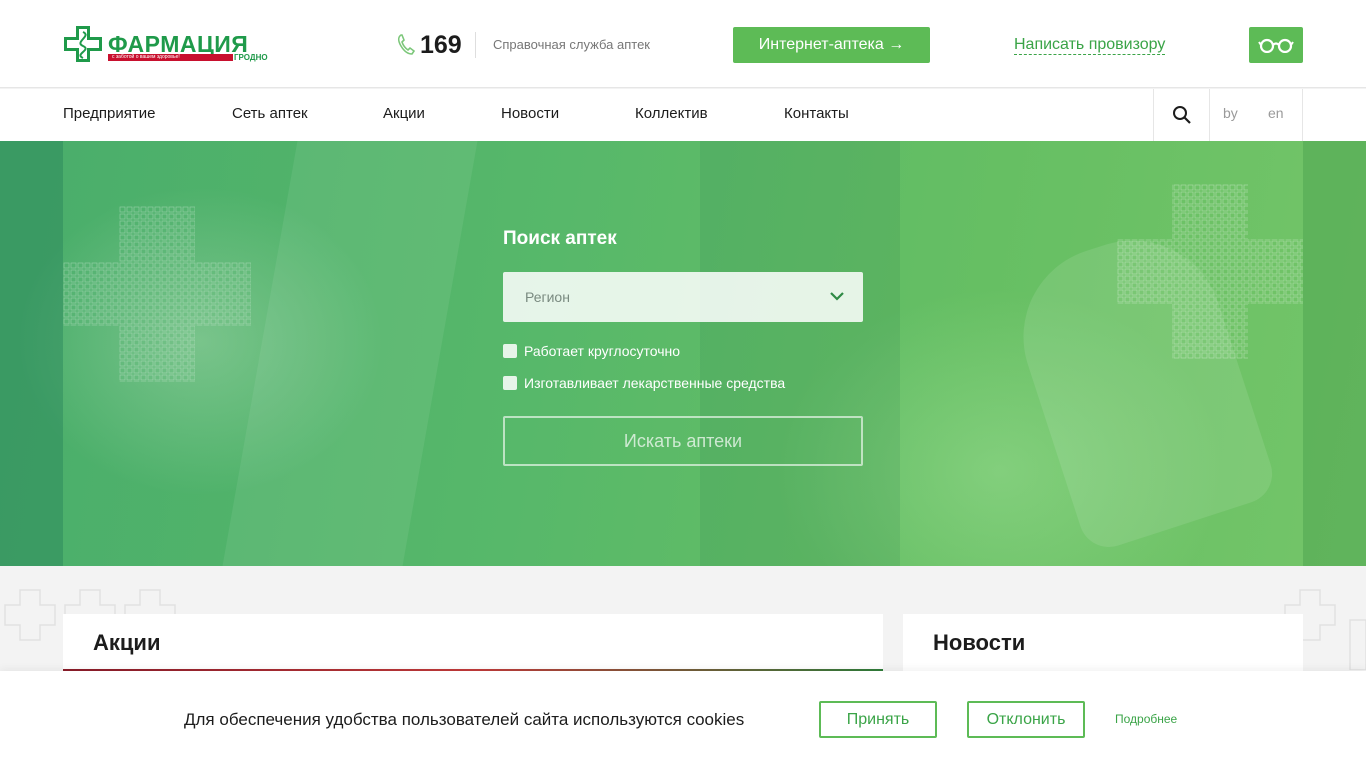 This screenshot has width=1366, height=768. What do you see at coordinates (979, 642) in the screenshot?
I see `news-title: Новости` at bounding box center [979, 642].